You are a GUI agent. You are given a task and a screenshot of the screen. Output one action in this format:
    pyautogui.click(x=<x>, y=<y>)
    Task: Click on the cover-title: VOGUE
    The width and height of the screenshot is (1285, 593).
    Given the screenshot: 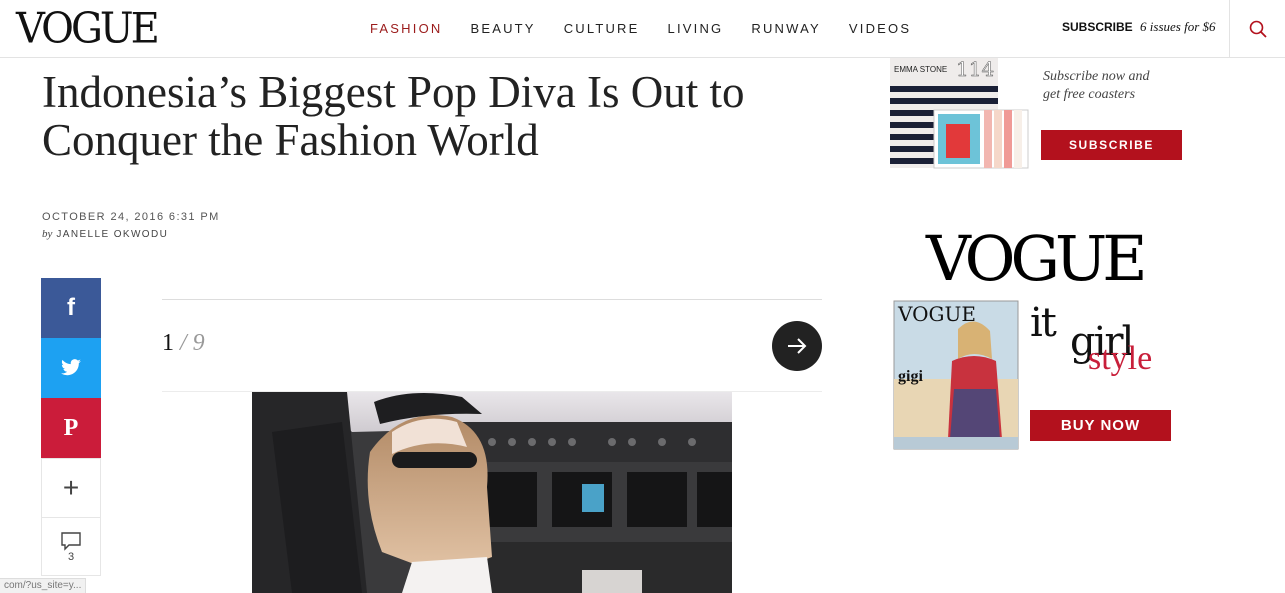 What is the action you would take?
    pyautogui.click(x=936, y=314)
    